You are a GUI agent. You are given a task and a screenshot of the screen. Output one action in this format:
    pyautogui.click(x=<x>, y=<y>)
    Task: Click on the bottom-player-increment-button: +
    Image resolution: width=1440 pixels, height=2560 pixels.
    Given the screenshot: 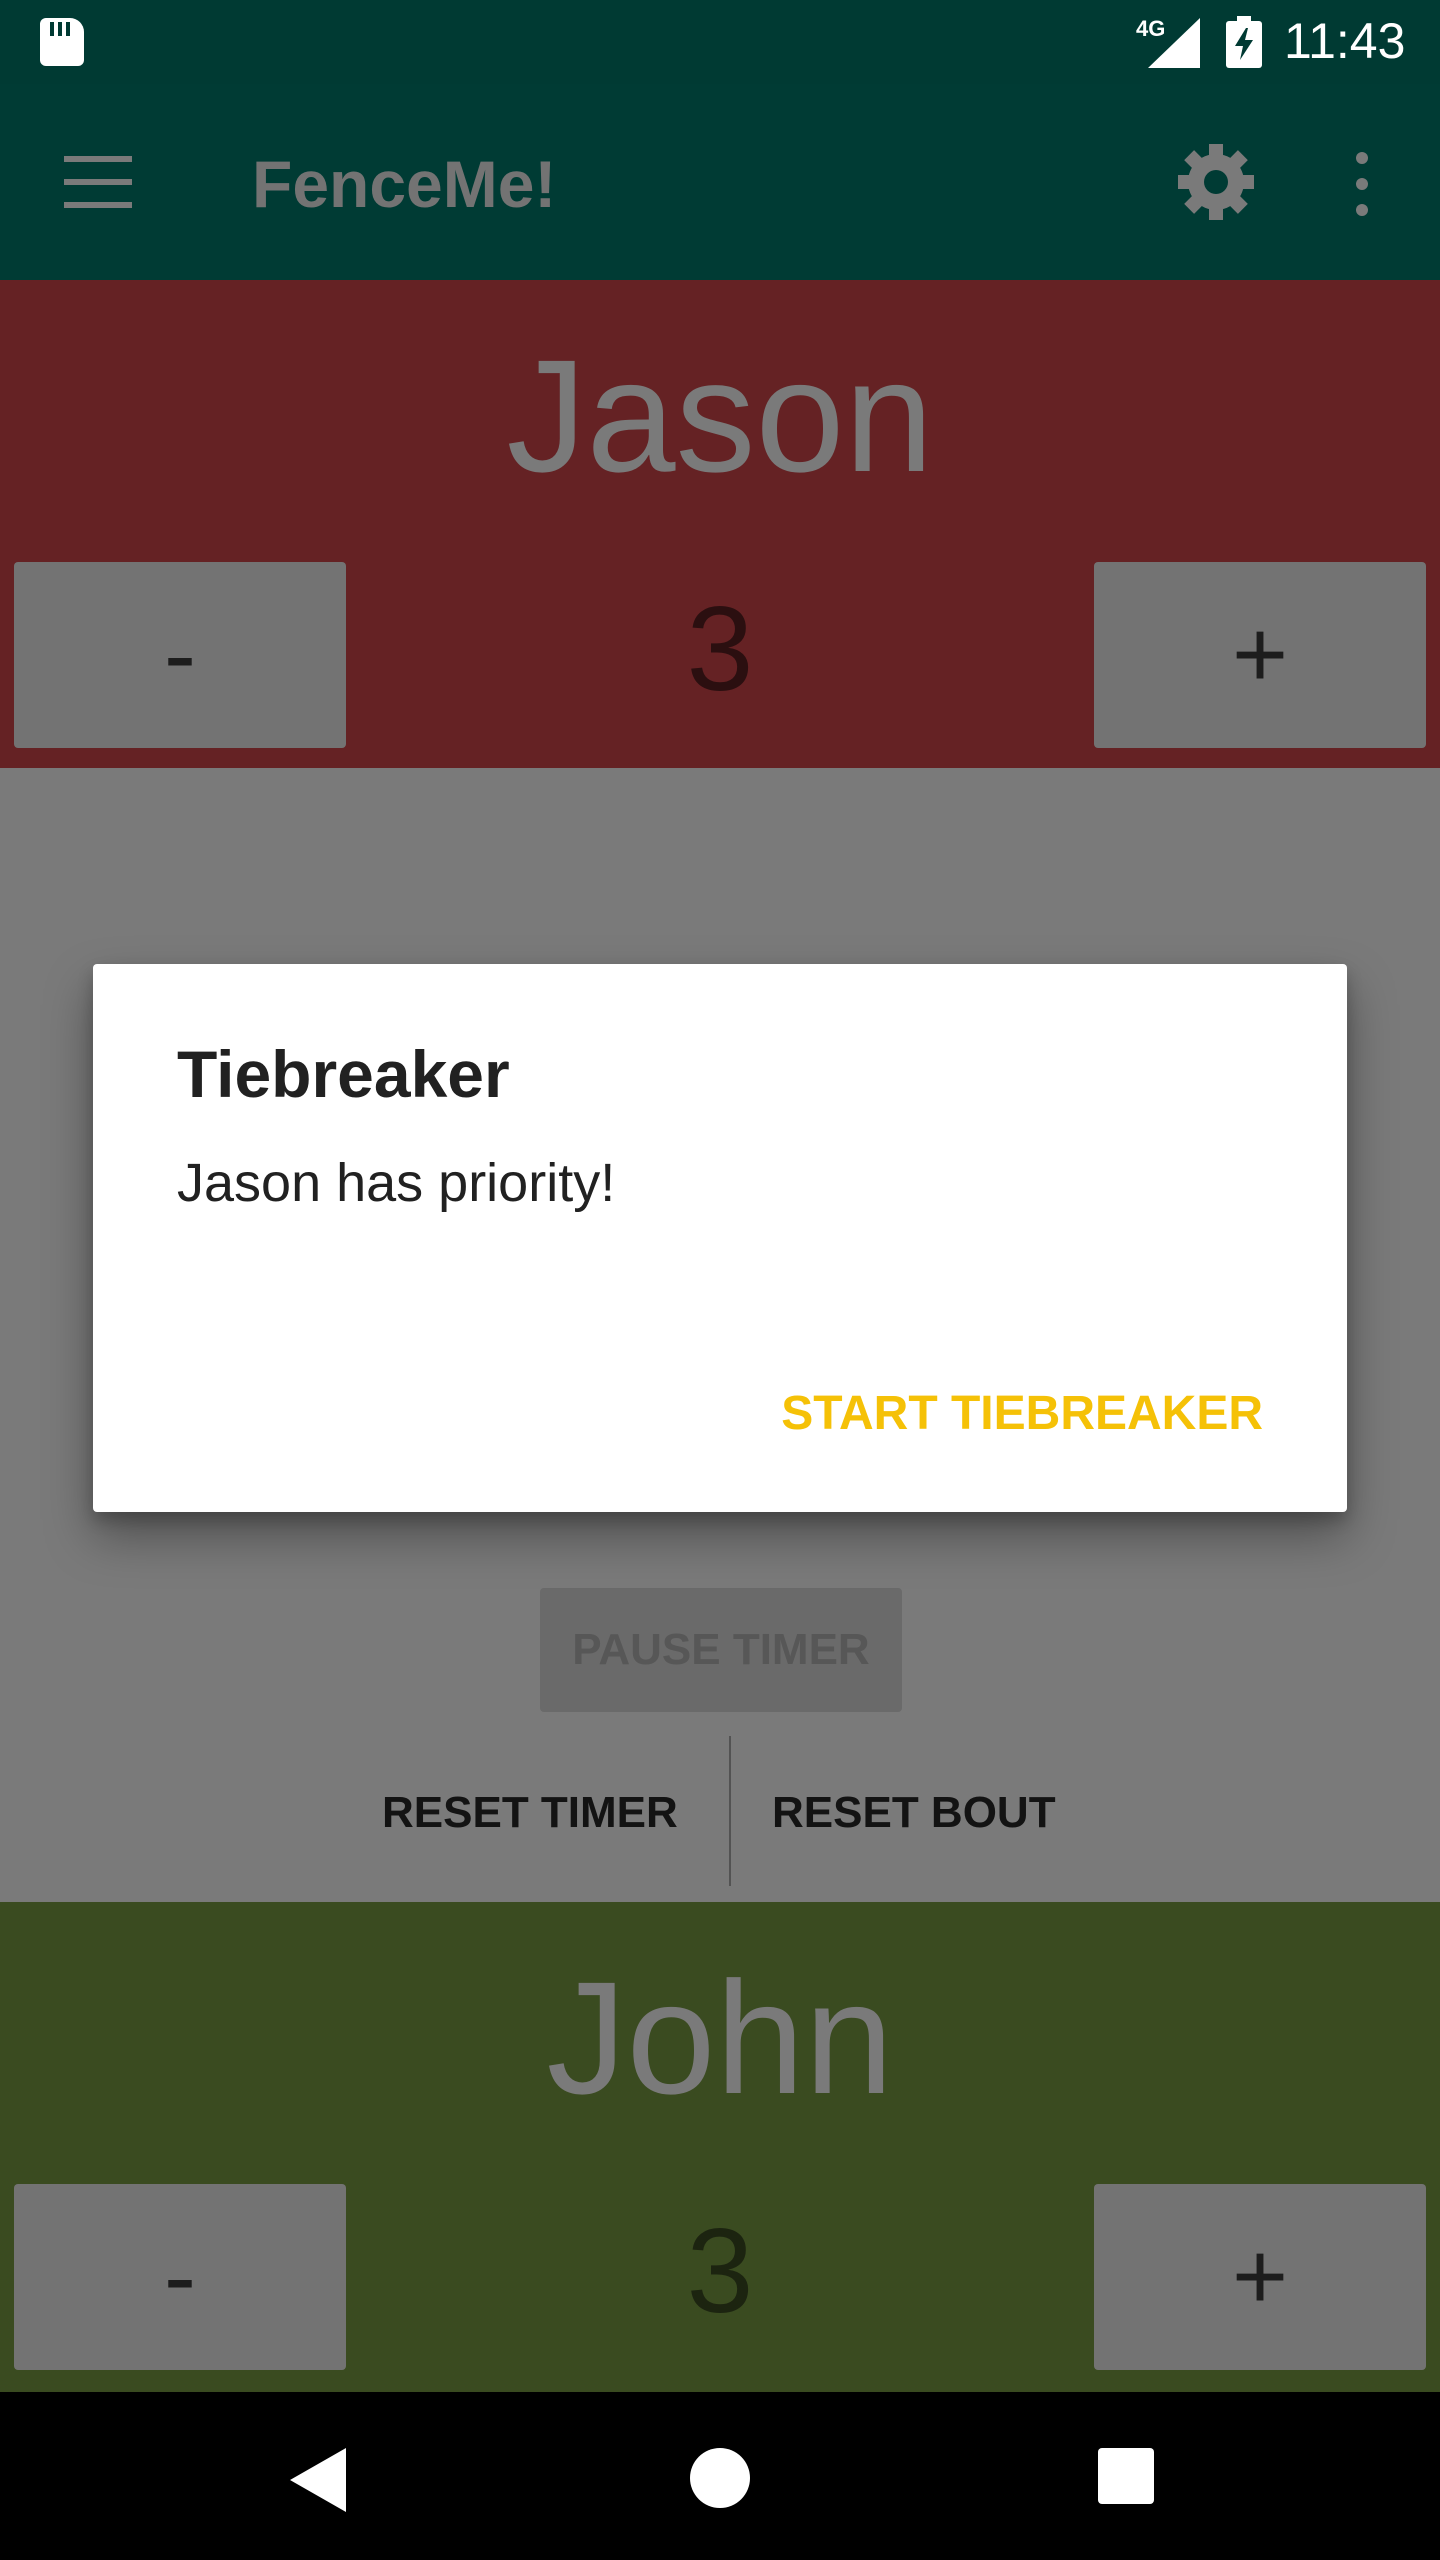 What is the action you would take?
    pyautogui.click(x=1260, y=2277)
    